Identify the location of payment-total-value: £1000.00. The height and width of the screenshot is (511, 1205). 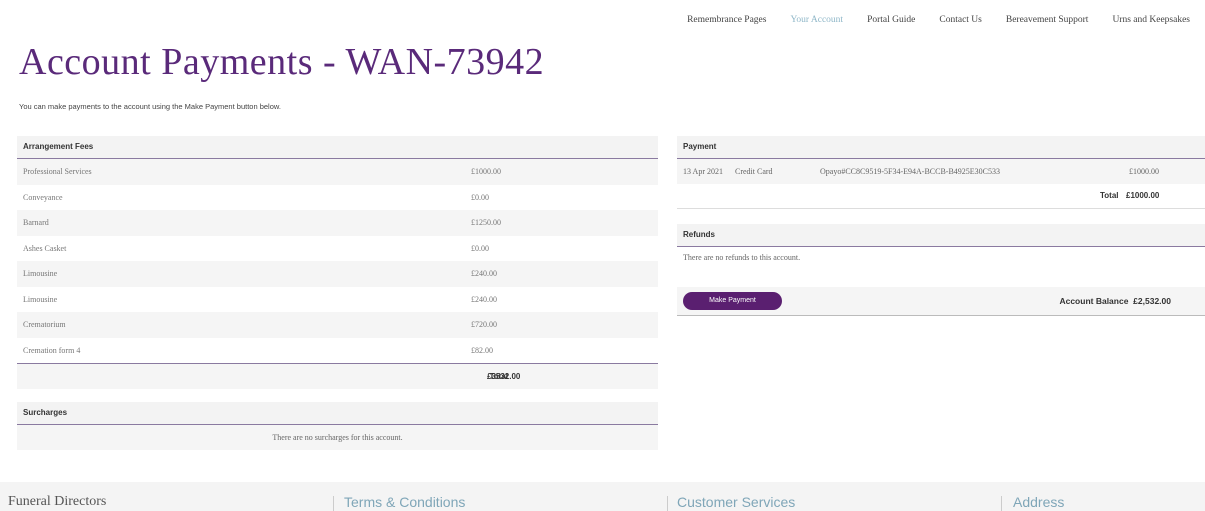
(1143, 195).